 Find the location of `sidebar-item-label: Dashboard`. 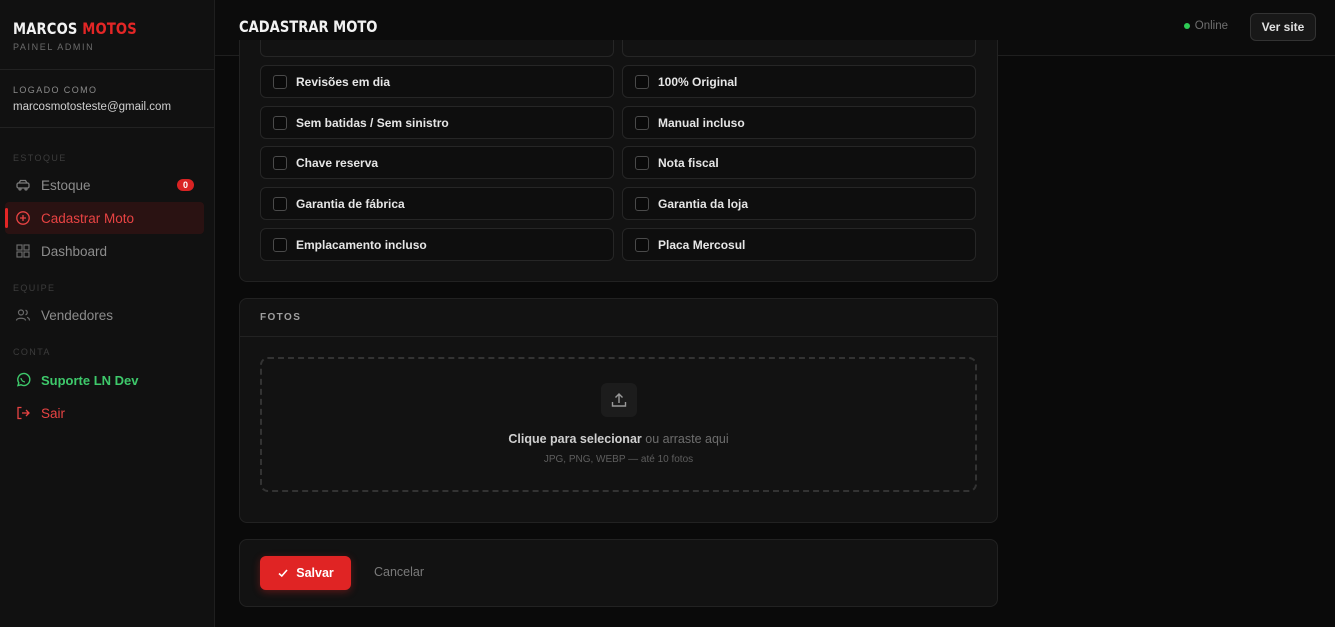

sidebar-item-label: Dashboard is located at coordinates (74, 251).